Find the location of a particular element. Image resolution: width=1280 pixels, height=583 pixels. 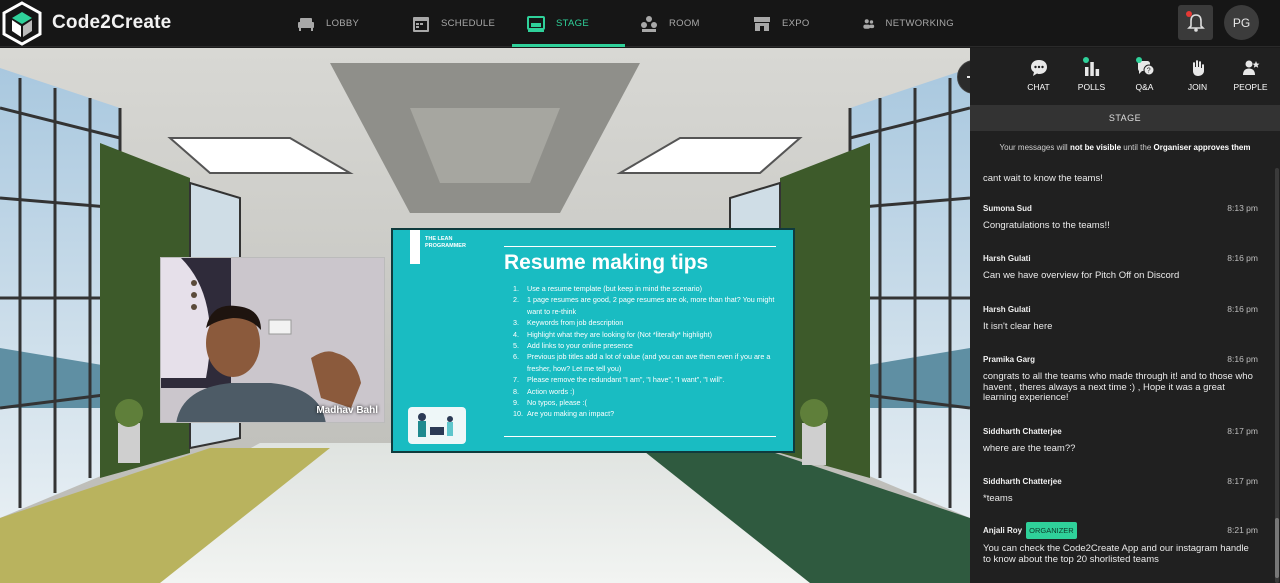

speaker-video-feed is located at coordinates (272, 340).